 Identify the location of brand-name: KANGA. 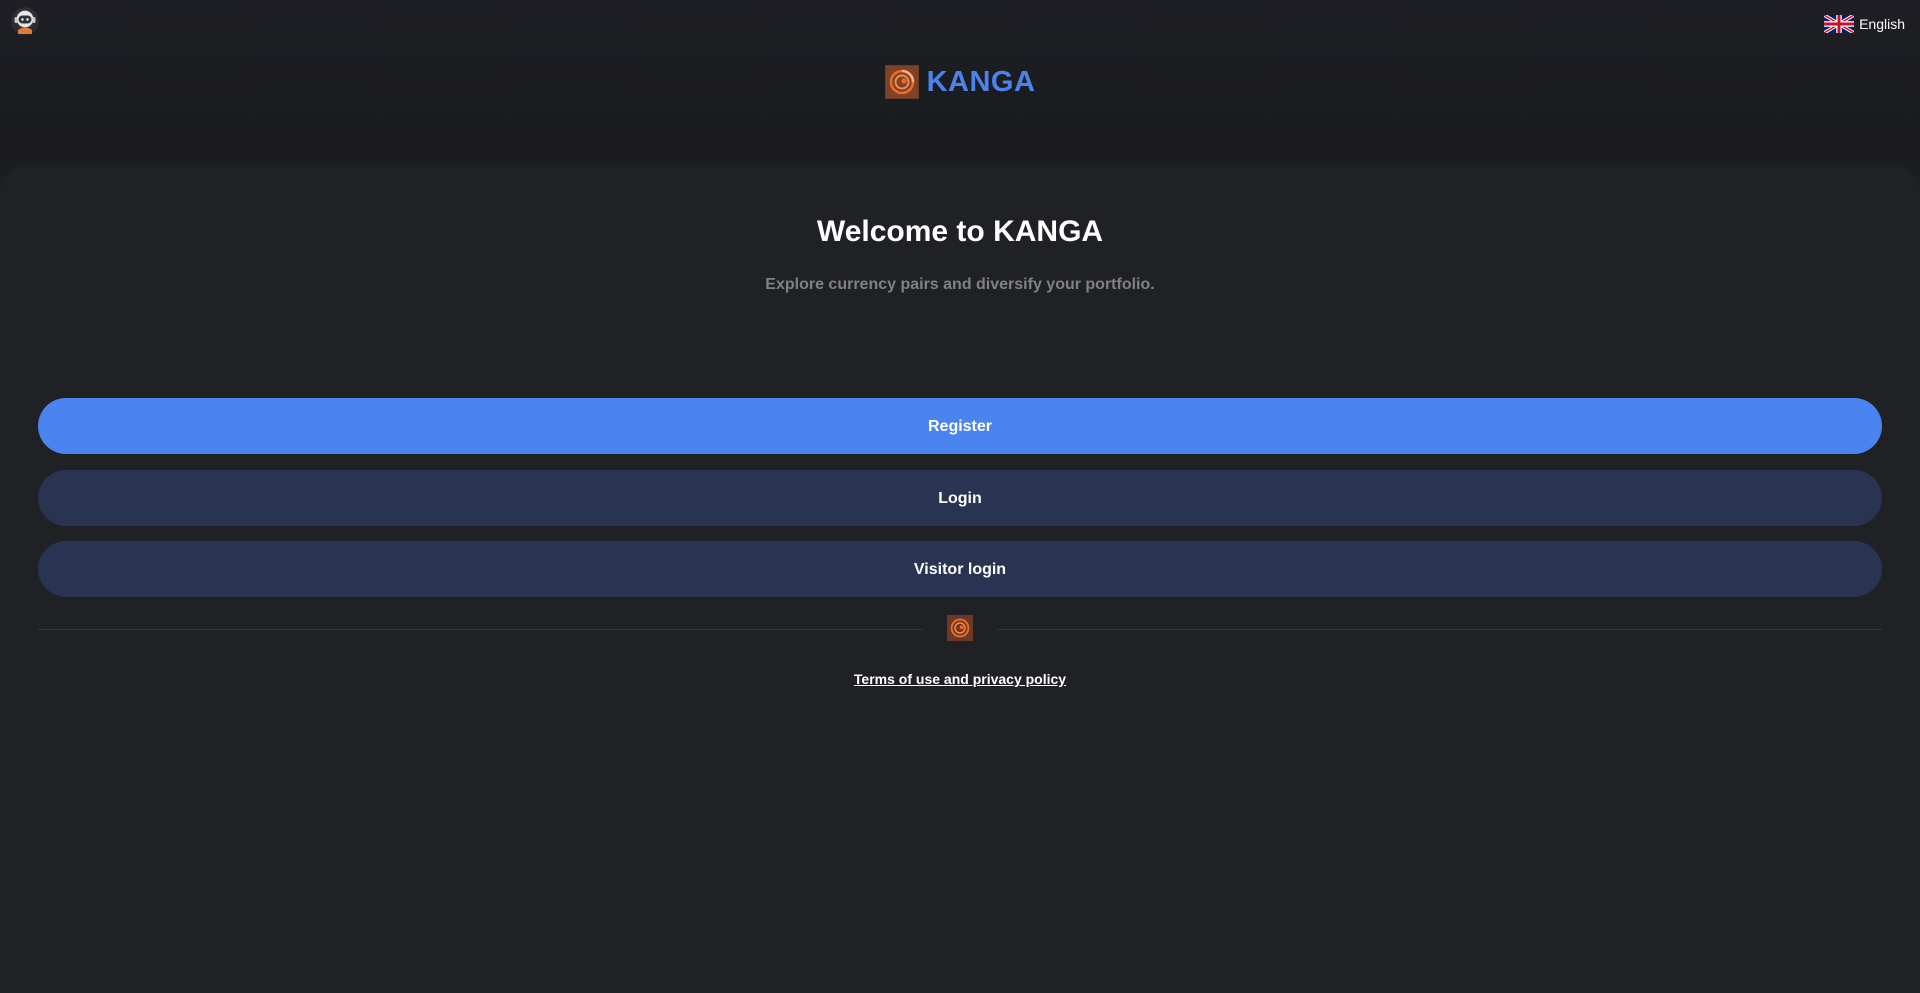
(981, 81).